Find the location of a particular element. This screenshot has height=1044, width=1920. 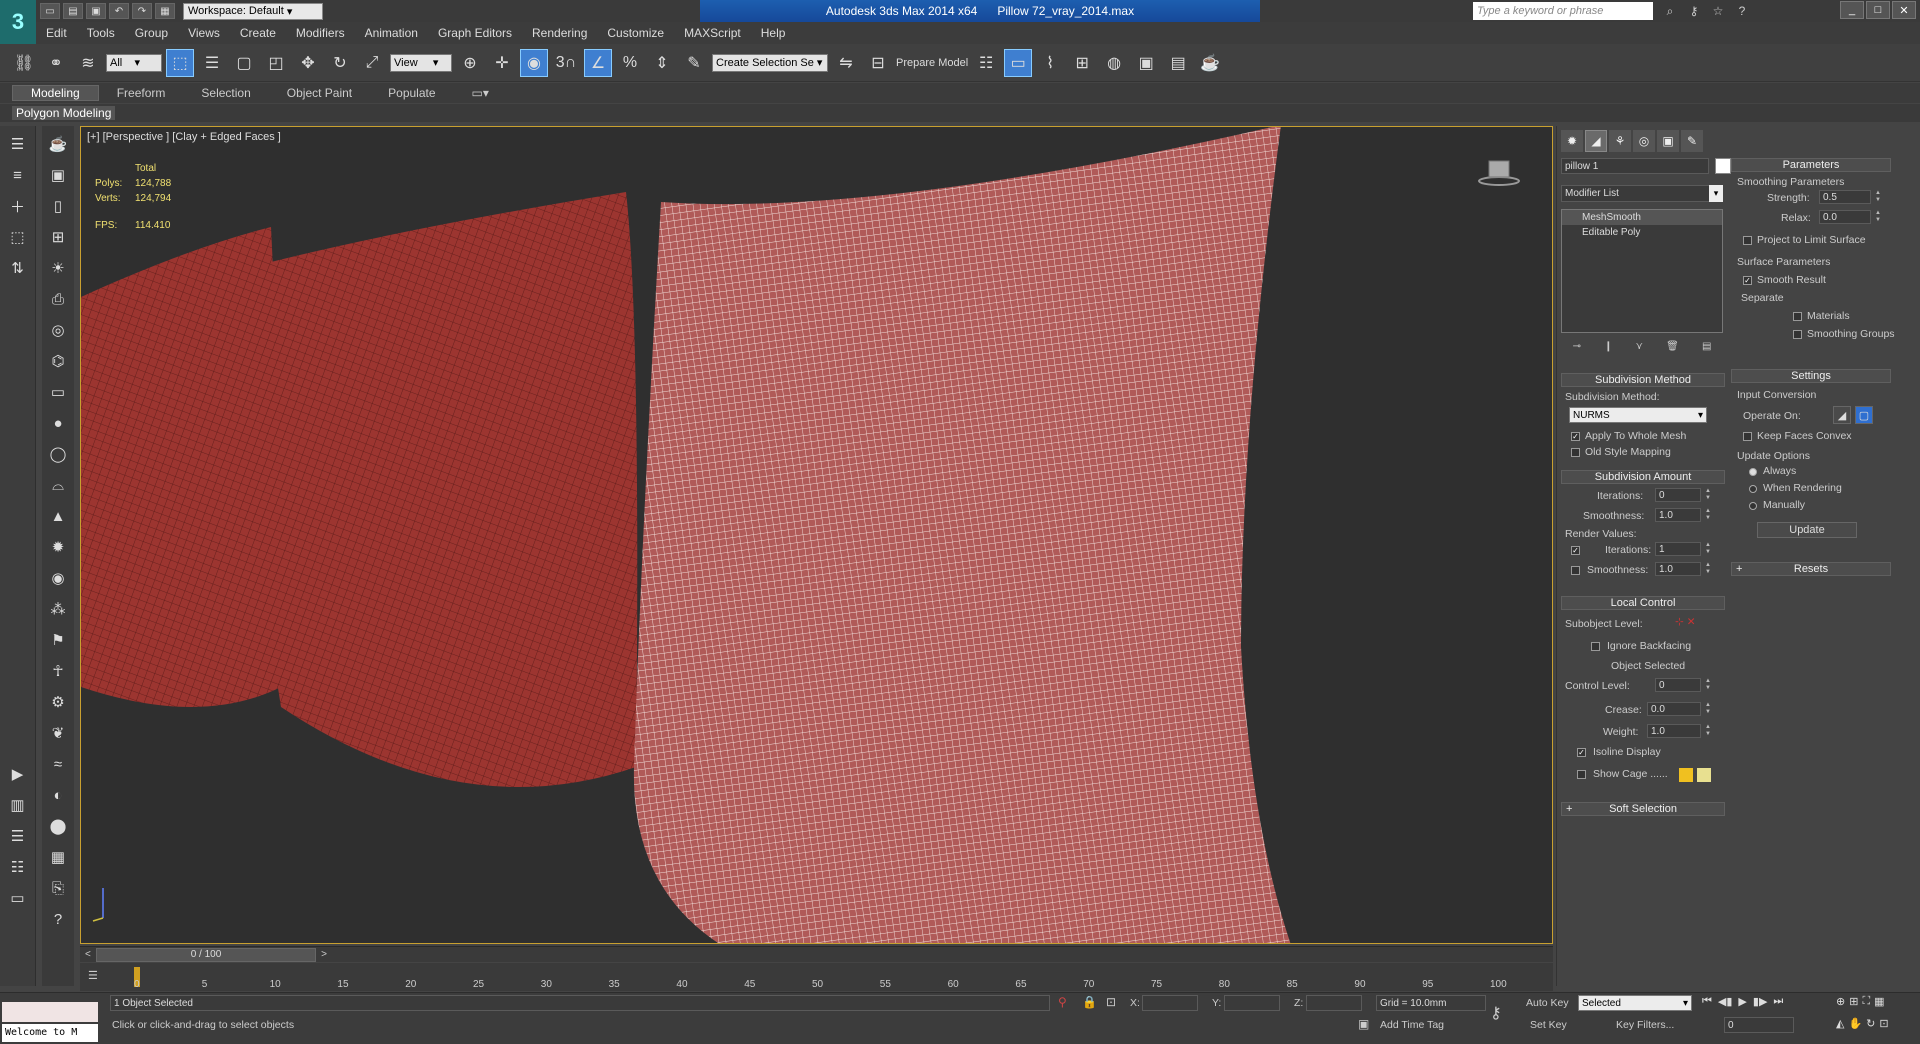

make-unique-icon: ⋎ is located at coordinates (1639, 348).